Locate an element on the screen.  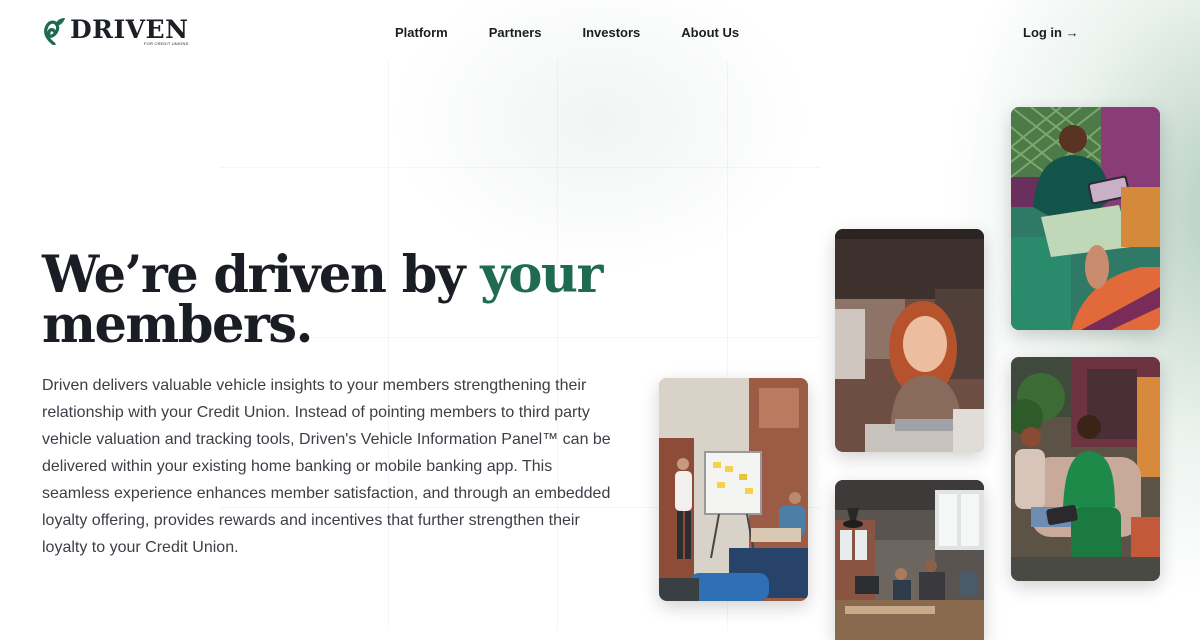
nav-item-about-us: About Us is located at coordinates (710, 33).